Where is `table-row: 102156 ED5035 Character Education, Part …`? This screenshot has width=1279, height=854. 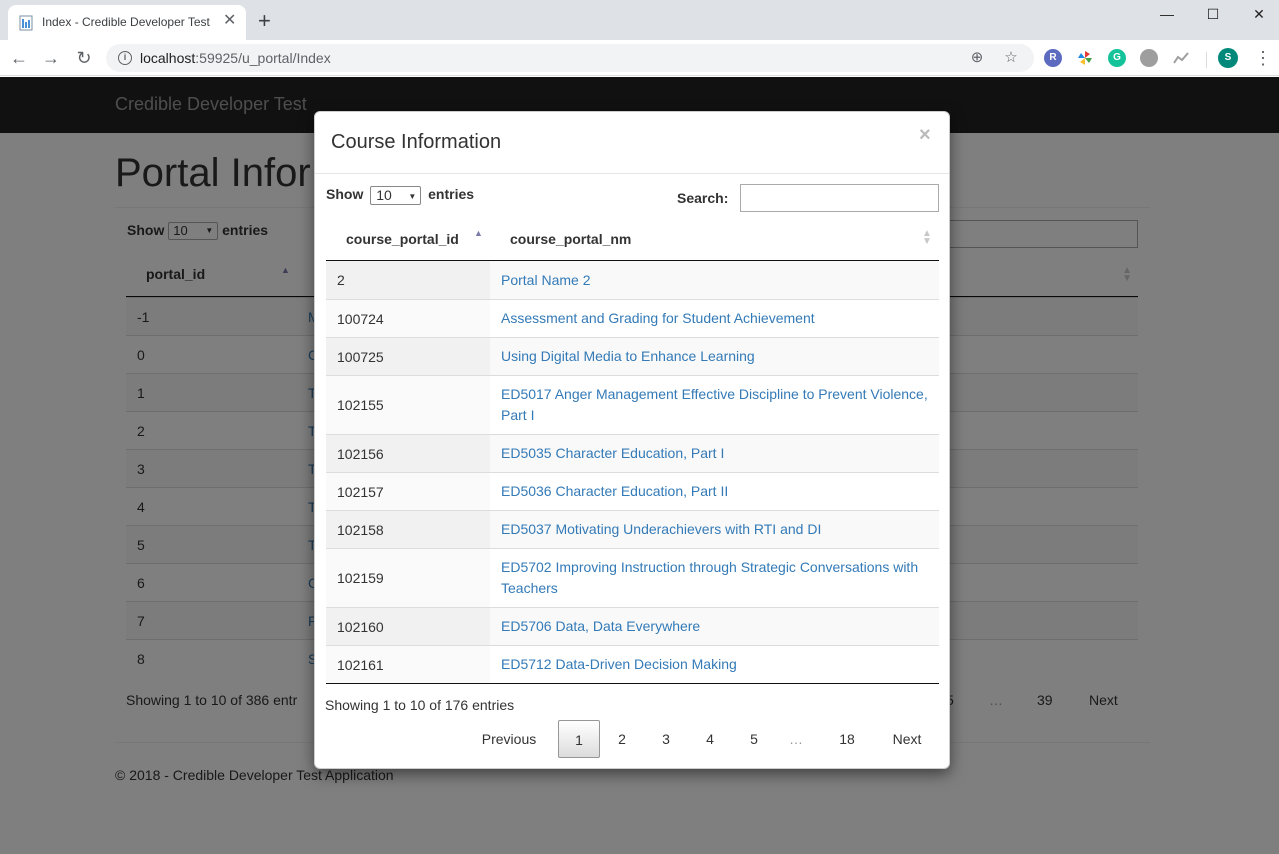
table-row: 102156 ED5035 Character Education, Part … is located at coordinates (632, 453).